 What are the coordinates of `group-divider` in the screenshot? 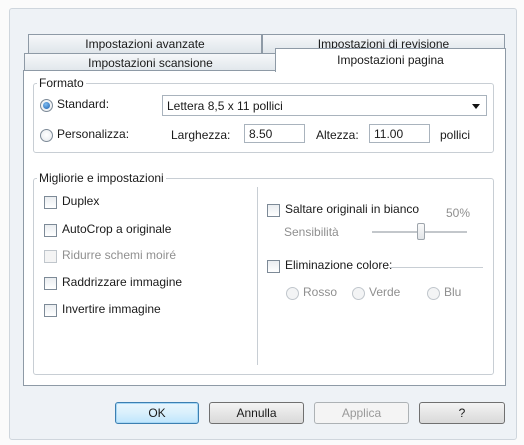 It's located at (257, 276).